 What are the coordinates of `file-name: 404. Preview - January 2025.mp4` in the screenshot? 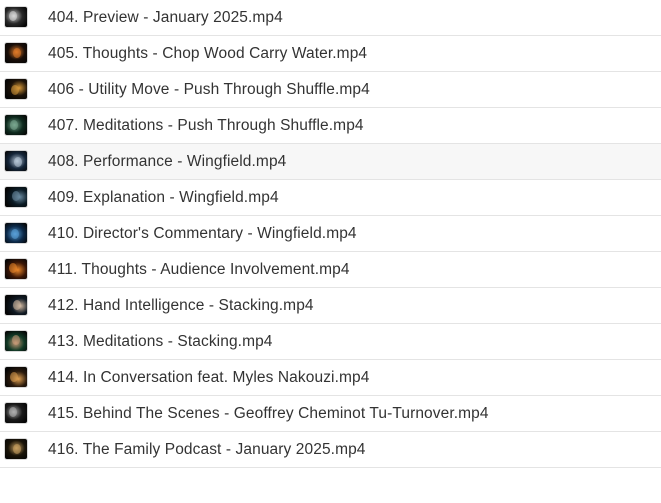 It's located at (165, 17).